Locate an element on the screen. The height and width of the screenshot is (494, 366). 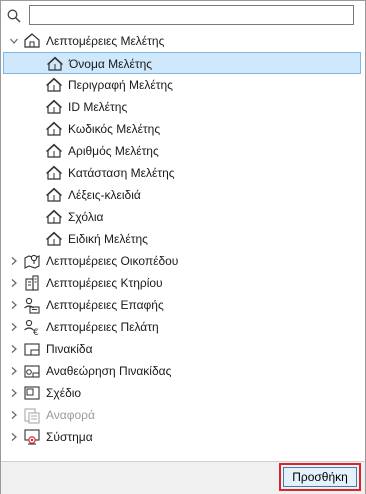
chevron-down-icon is located at coordinates (14, 41).